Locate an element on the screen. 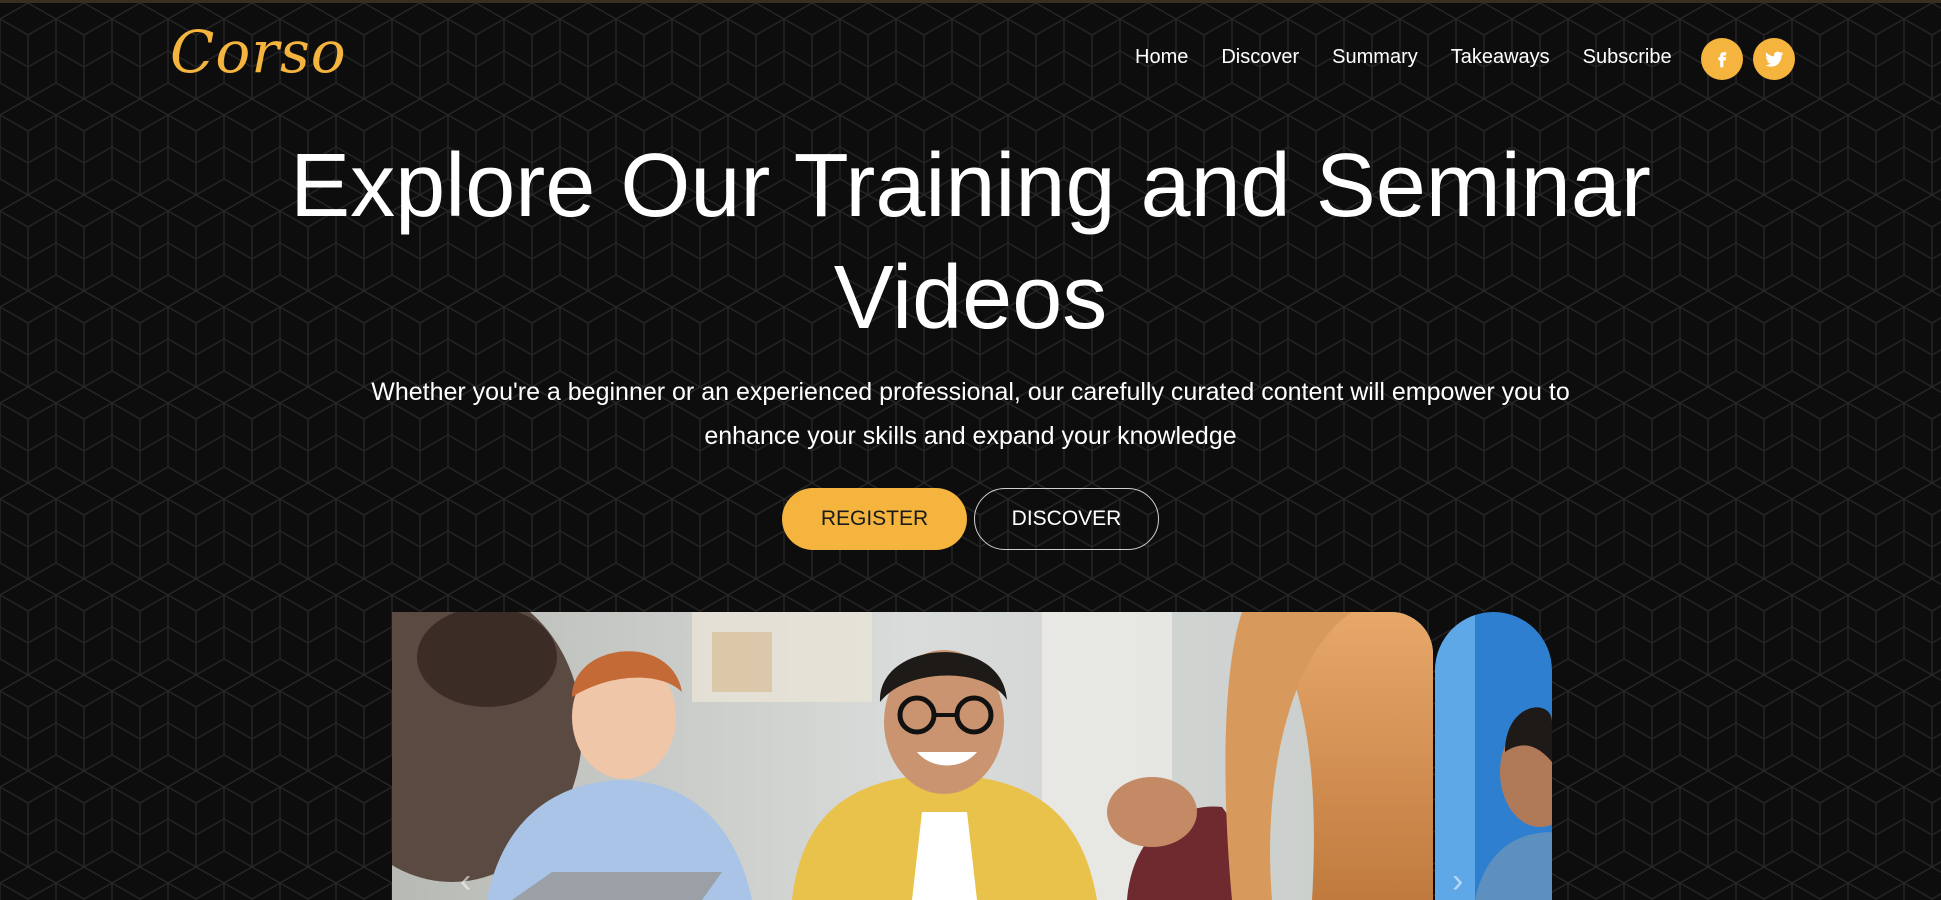  nav-home: Home is located at coordinates (1161, 57).